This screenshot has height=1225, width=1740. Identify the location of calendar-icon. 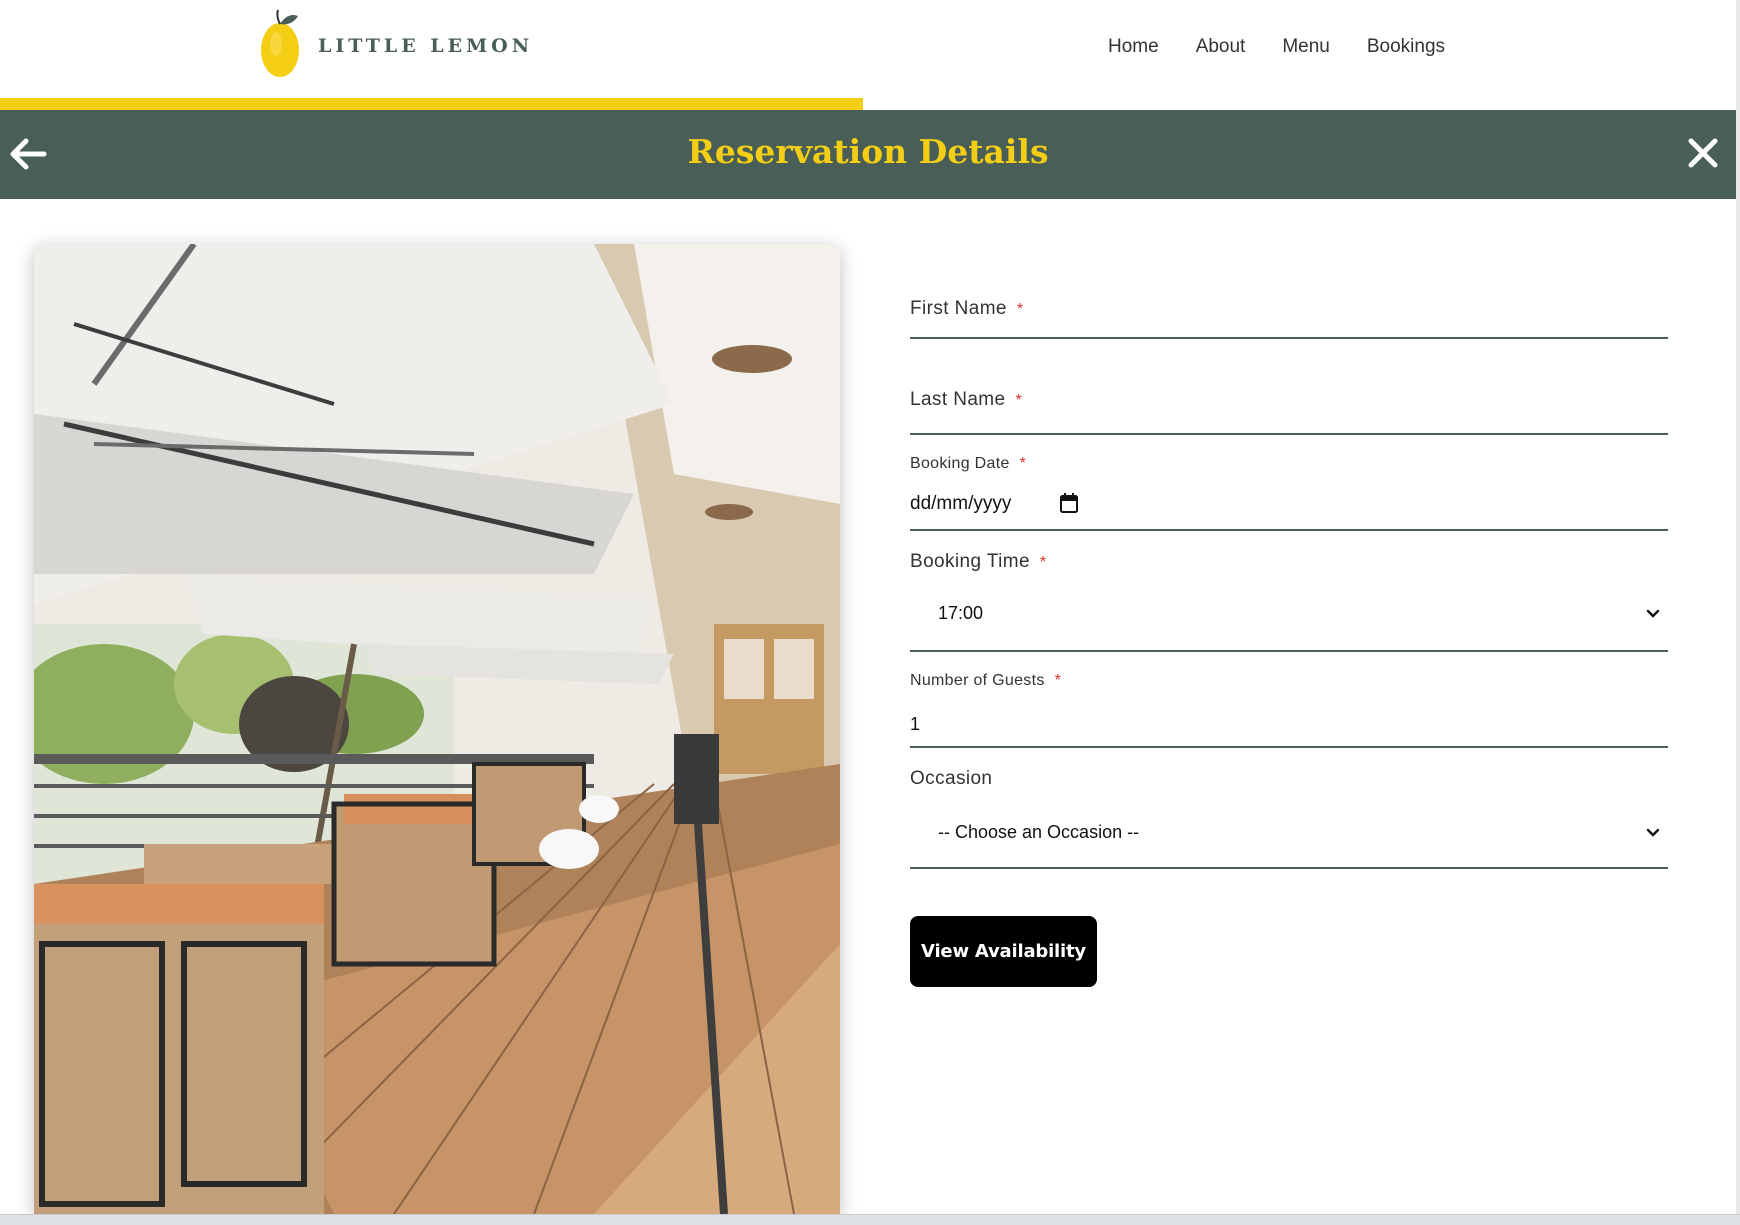
(1069, 503).